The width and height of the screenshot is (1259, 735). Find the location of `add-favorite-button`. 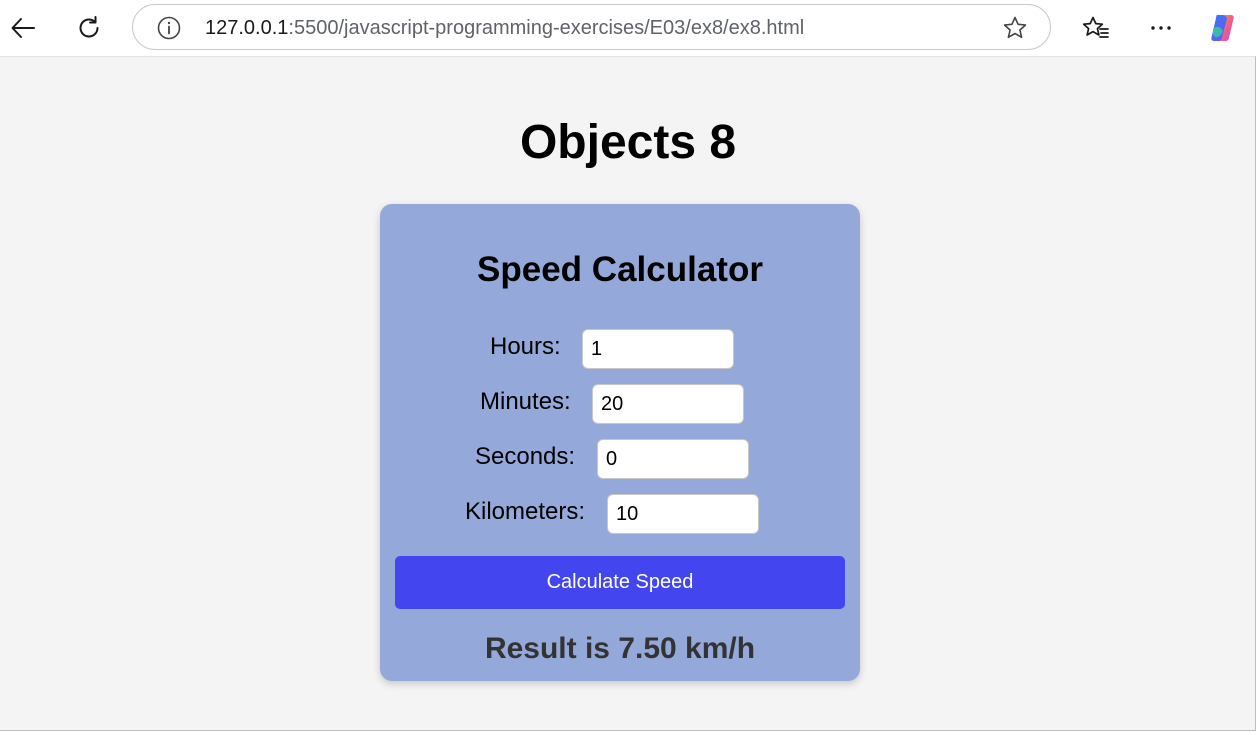

add-favorite-button is located at coordinates (1015, 28).